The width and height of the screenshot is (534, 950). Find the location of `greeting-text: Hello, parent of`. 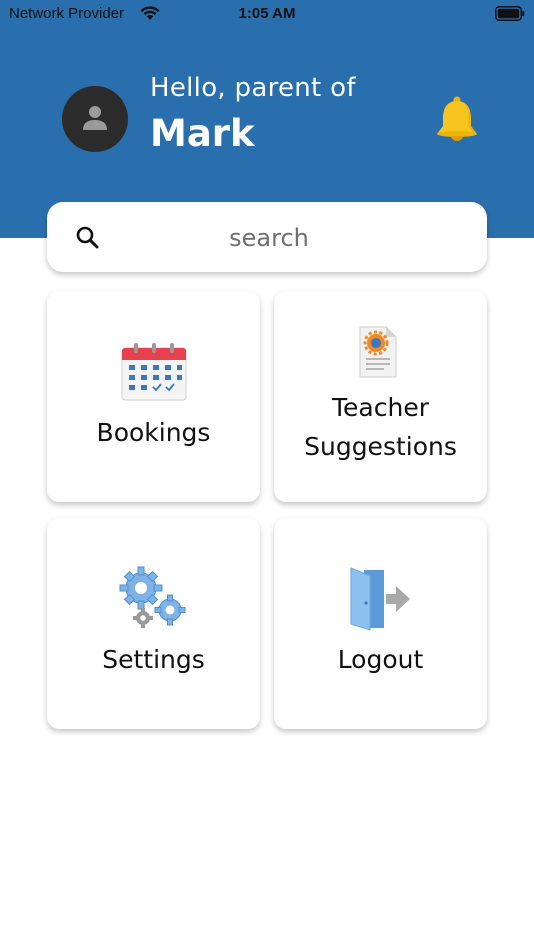

greeting-text: Hello, parent of is located at coordinates (253, 88).